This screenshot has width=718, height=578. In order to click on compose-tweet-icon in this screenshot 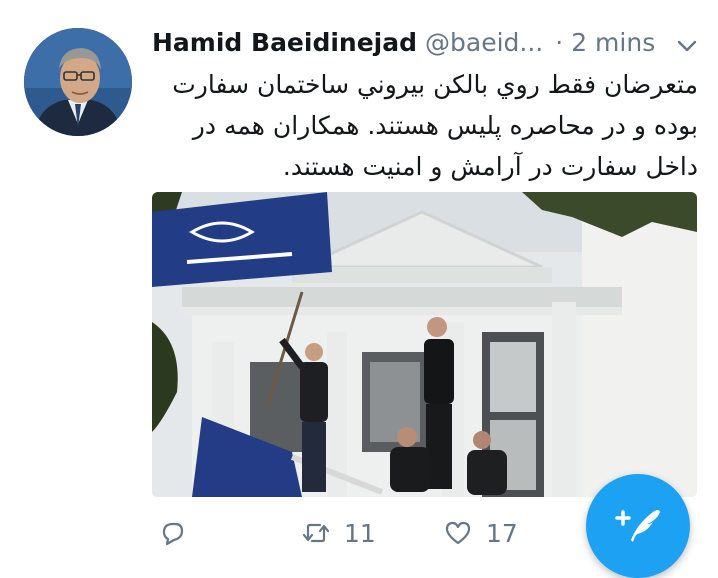, I will do `click(637, 526)`.